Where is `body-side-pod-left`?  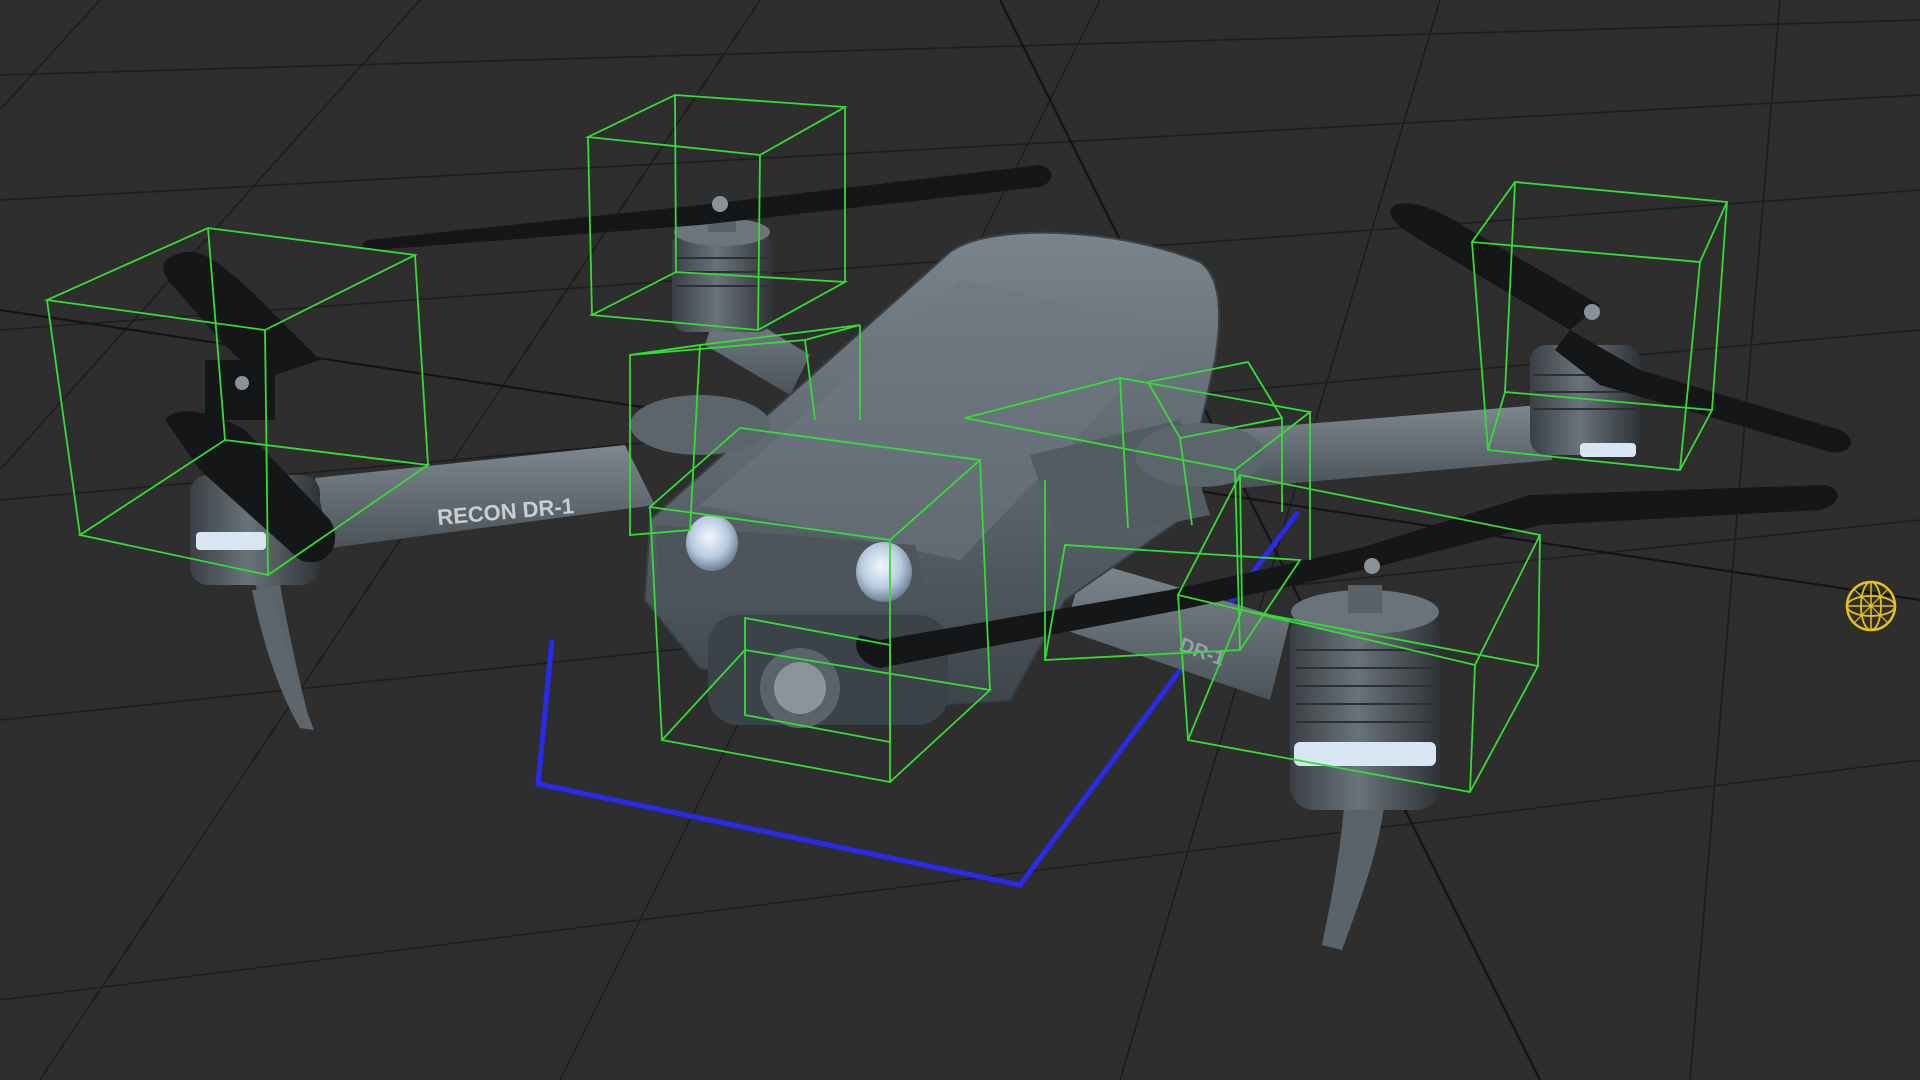
body-side-pod-left is located at coordinates (700, 425).